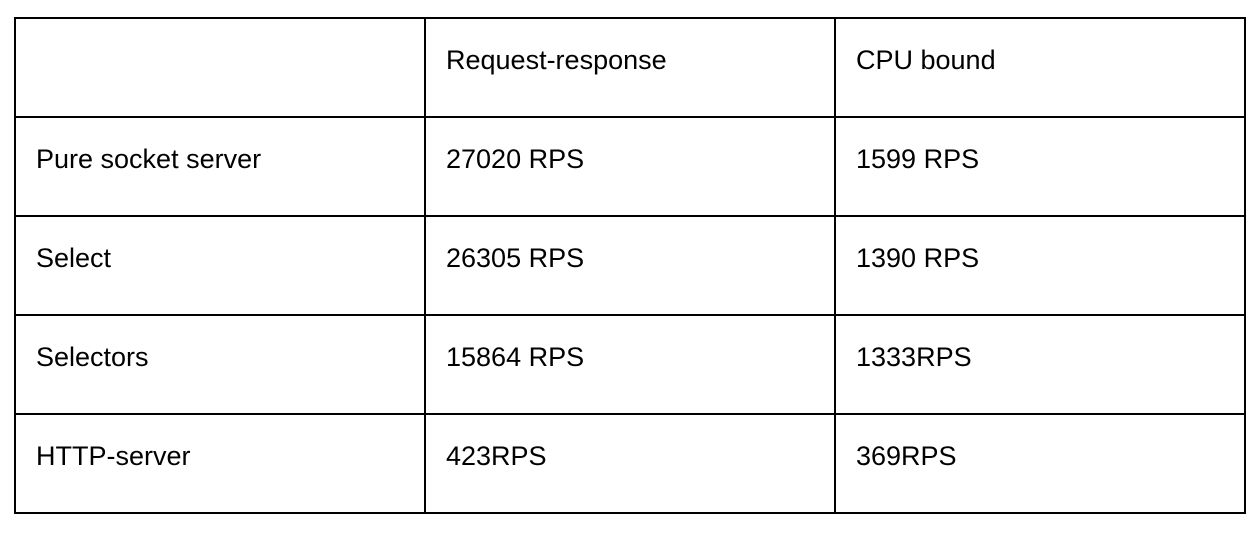  What do you see at coordinates (556, 60) in the screenshot?
I see `header-cell-text: Request-response` at bounding box center [556, 60].